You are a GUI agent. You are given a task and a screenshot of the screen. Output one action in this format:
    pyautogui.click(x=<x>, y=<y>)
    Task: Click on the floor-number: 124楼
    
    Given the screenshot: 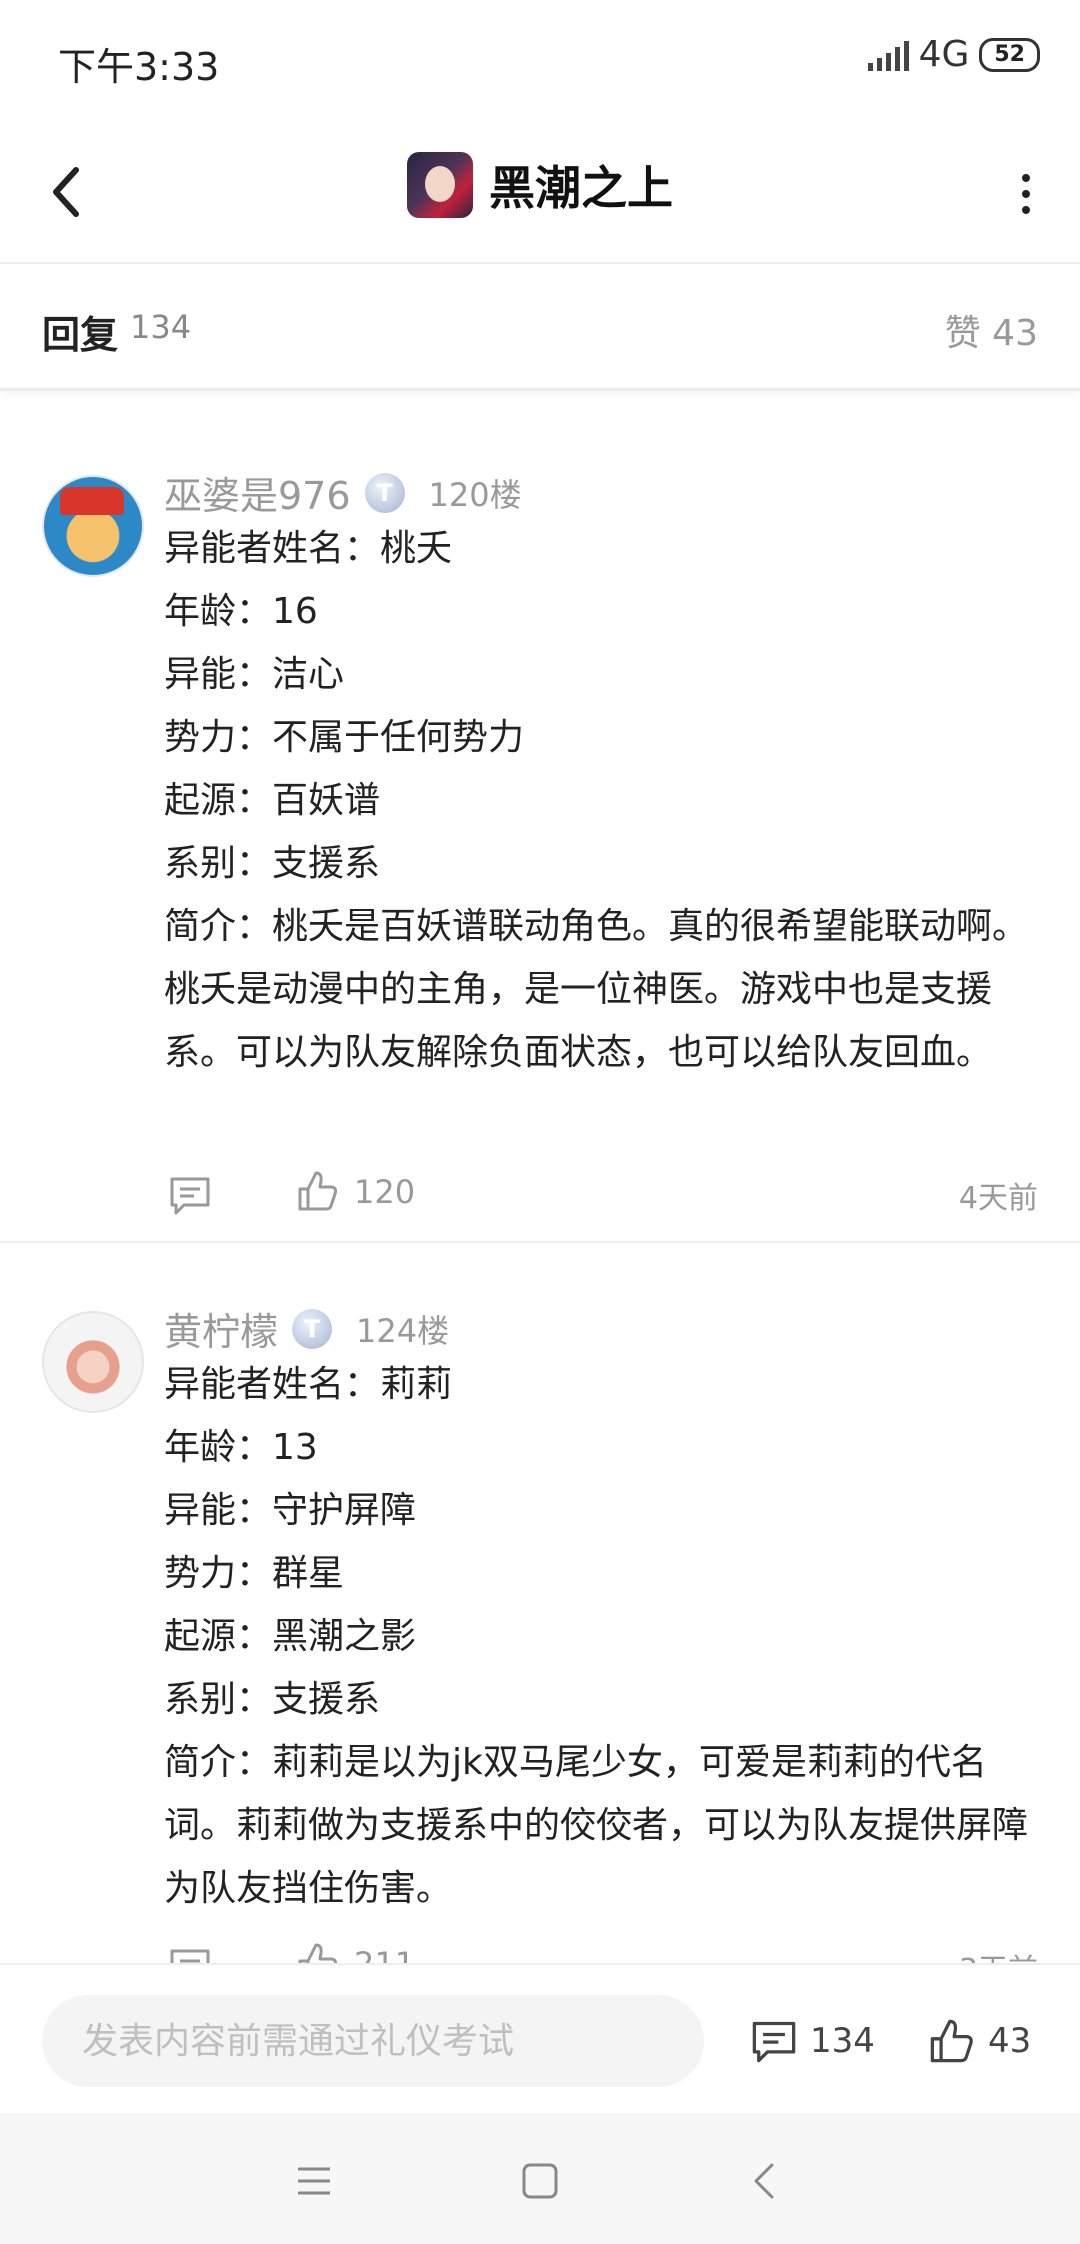 What is the action you would take?
    pyautogui.click(x=403, y=1330)
    